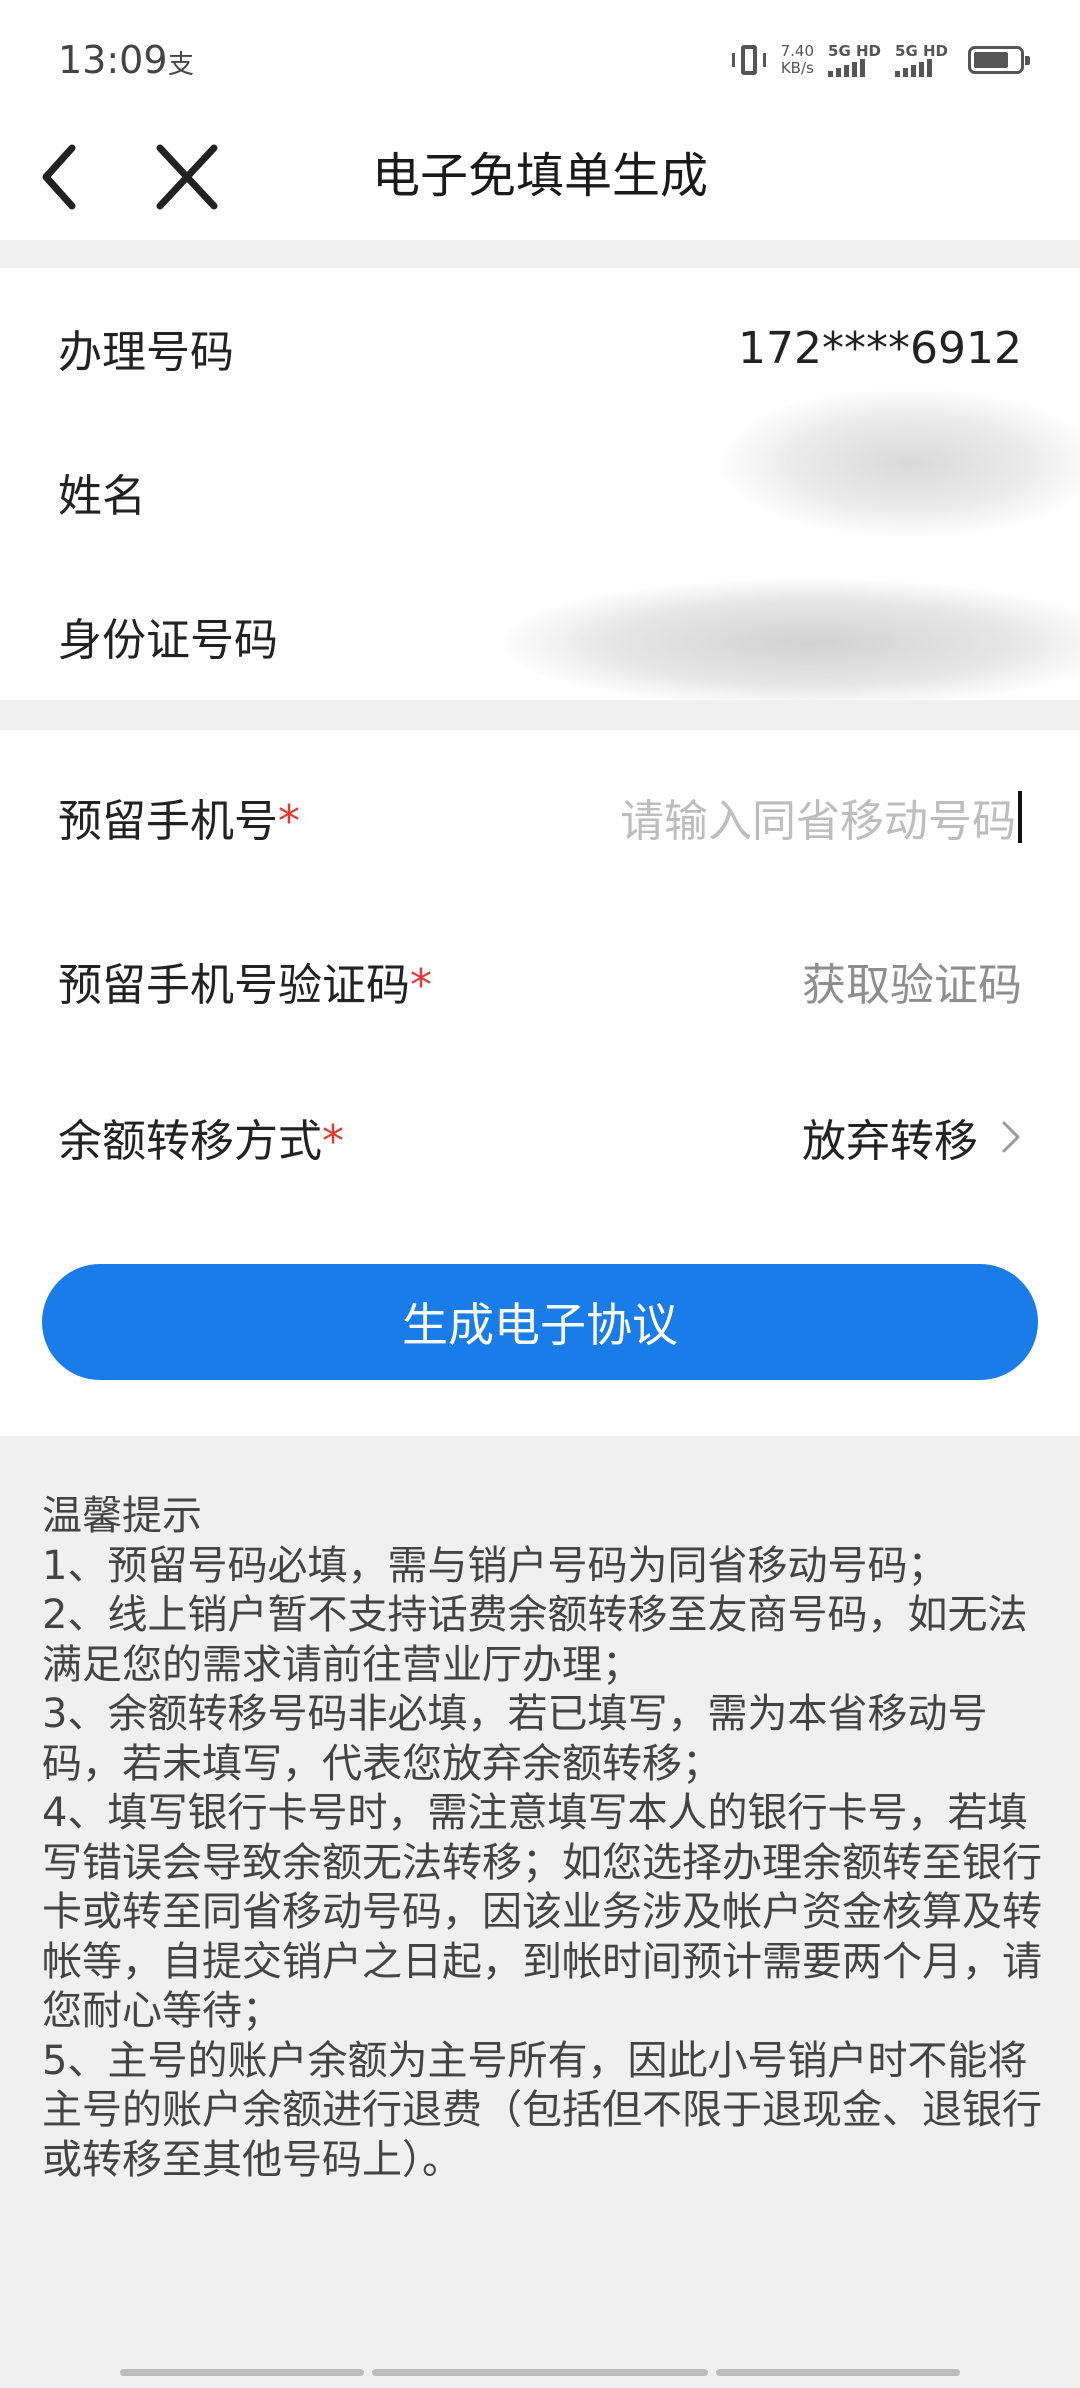 Image resolution: width=1080 pixels, height=2388 pixels. I want to click on tip-item: 2、线上销户暂不支持话费余额转移至友商号码，如无法满足您的需求请前往营业厅办理；, so click(535, 1640).